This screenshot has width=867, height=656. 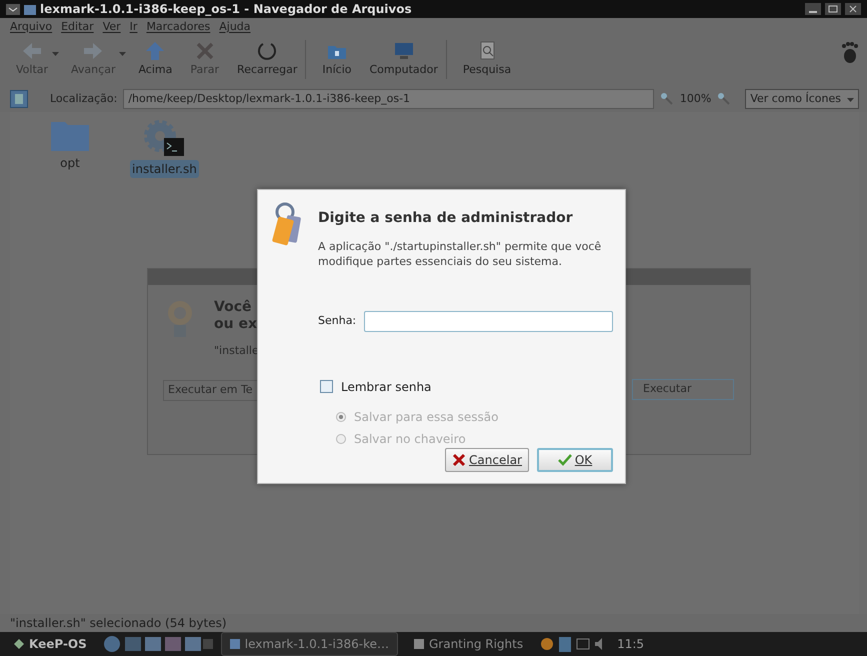 What do you see at coordinates (337, 59) in the screenshot?
I see `home-button: Início` at bounding box center [337, 59].